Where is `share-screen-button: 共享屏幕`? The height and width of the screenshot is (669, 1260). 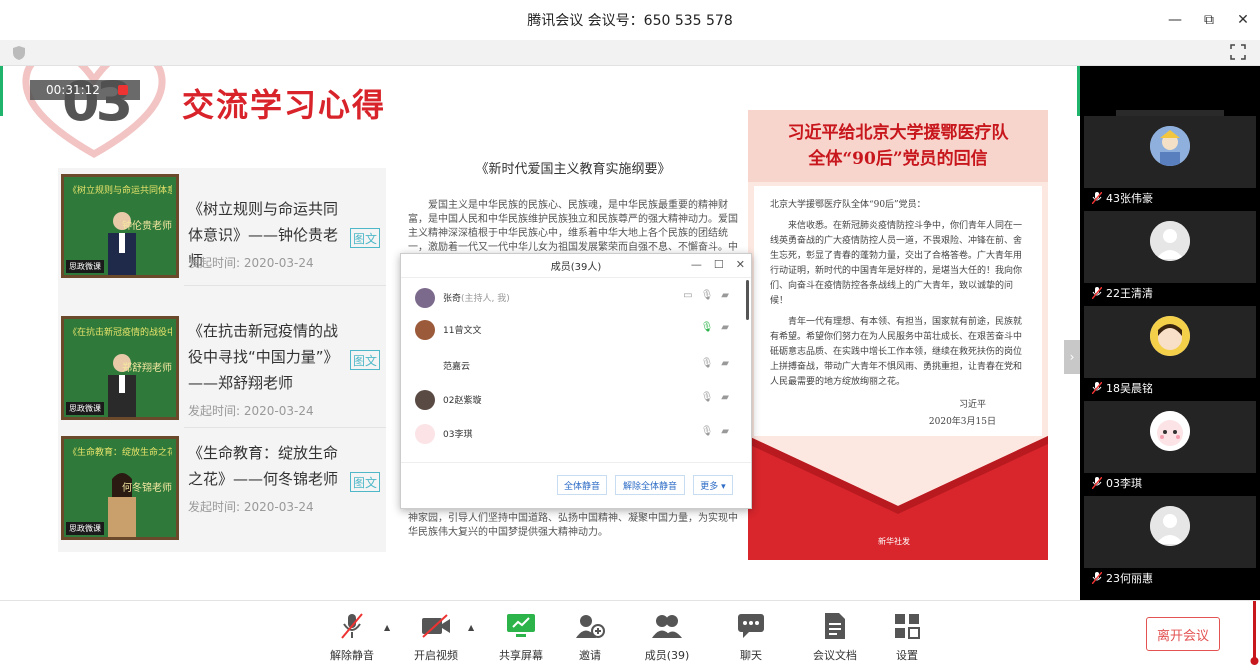 share-screen-button: 共享屏幕 is located at coordinates (521, 637).